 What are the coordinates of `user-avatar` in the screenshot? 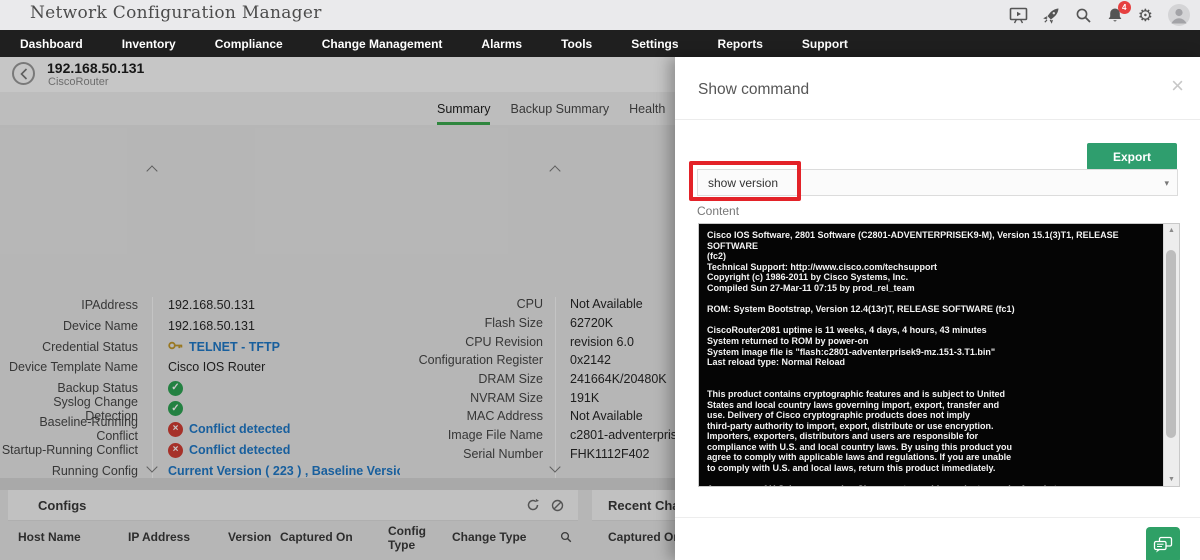 It's located at (1179, 15).